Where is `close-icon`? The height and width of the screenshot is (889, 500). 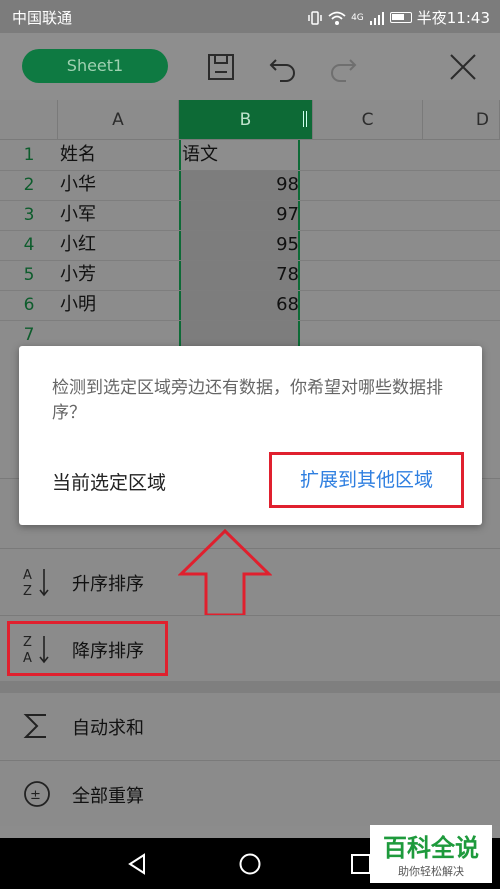
close-icon is located at coordinates (463, 67).